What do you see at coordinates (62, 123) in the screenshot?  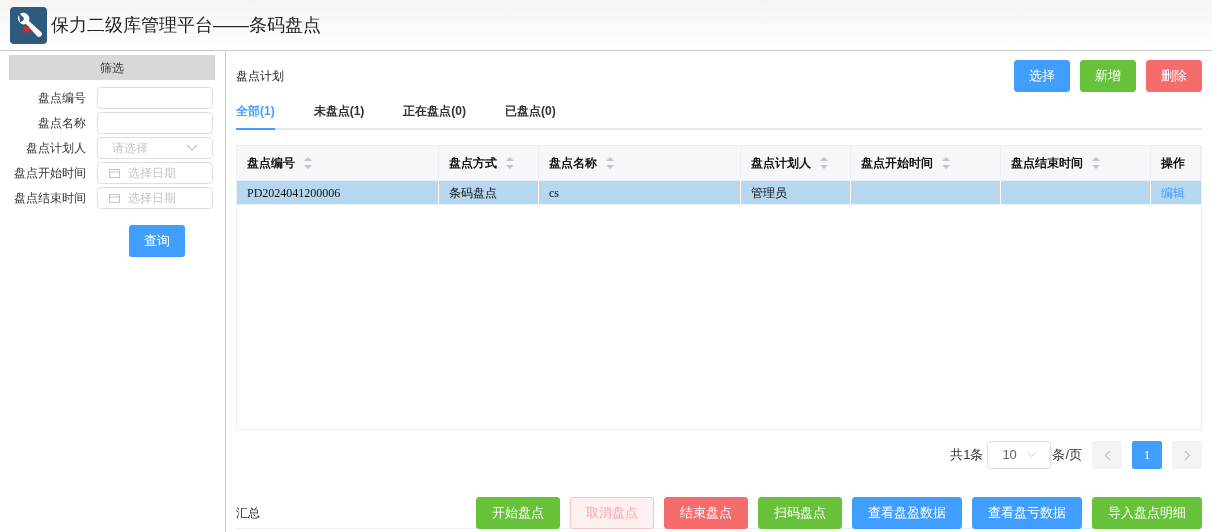 I see `field-label: 盘点名称` at bounding box center [62, 123].